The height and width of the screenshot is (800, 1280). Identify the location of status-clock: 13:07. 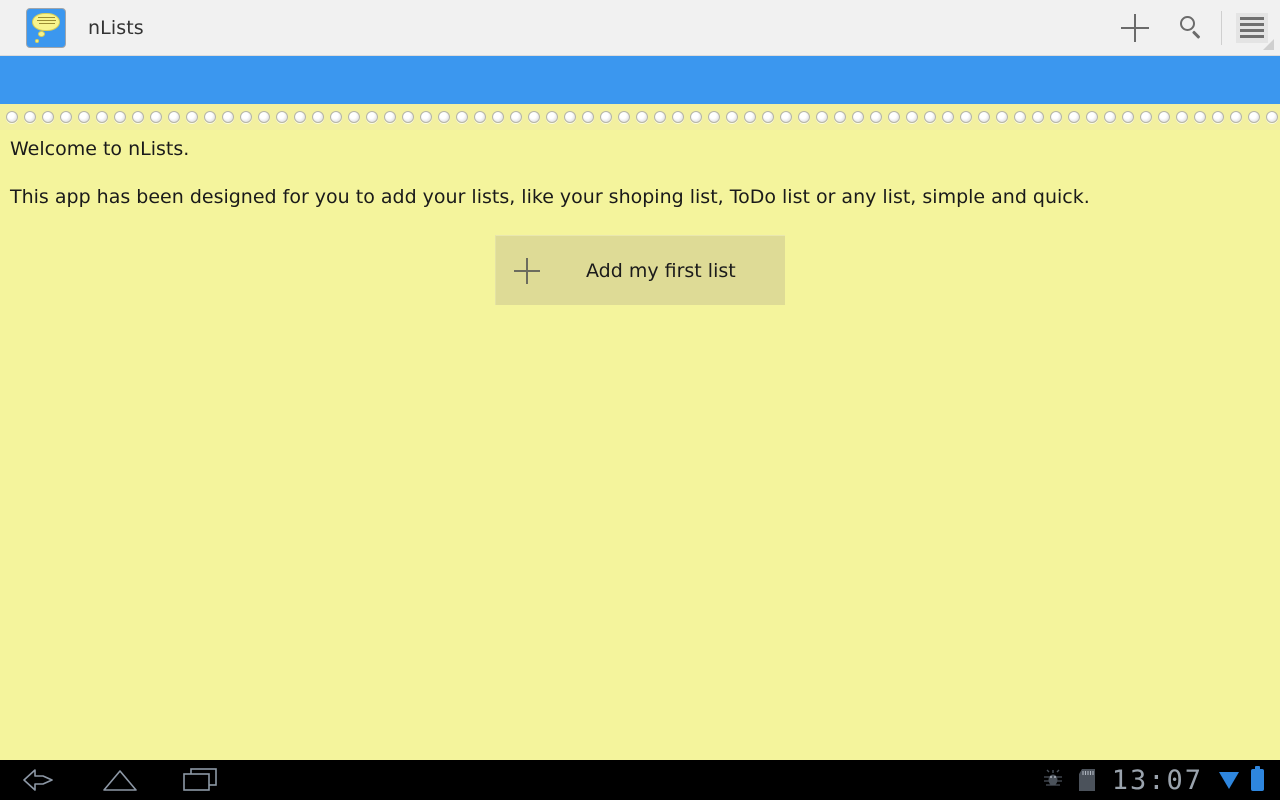
(1157, 780).